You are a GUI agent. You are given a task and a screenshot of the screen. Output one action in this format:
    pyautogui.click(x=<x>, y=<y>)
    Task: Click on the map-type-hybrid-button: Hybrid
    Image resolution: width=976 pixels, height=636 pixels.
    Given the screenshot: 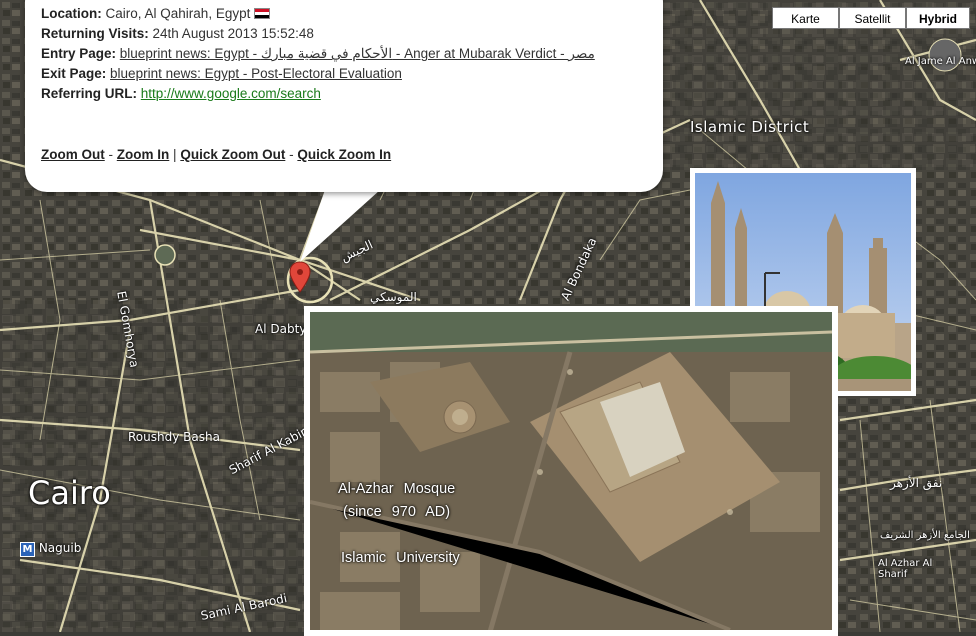 What is the action you would take?
    pyautogui.click(x=938, y=18)
    